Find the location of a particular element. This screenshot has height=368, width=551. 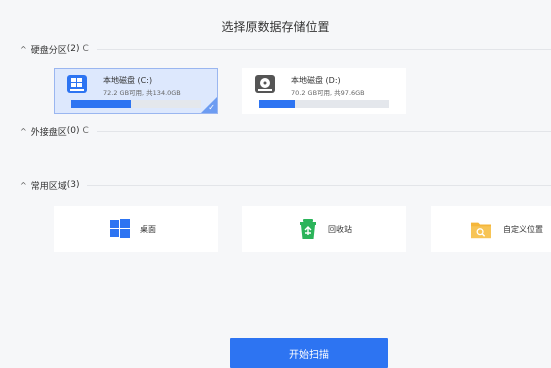

disk-d-usage-fill is located at coordinates (277, 104).